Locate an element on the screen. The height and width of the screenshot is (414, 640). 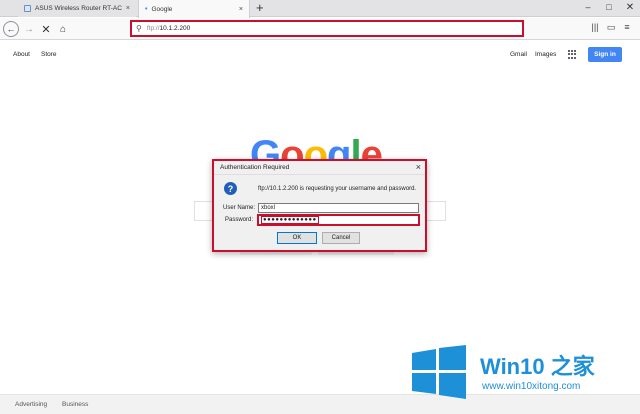
tab-google: • Google × is located at coordinates (194, 9).